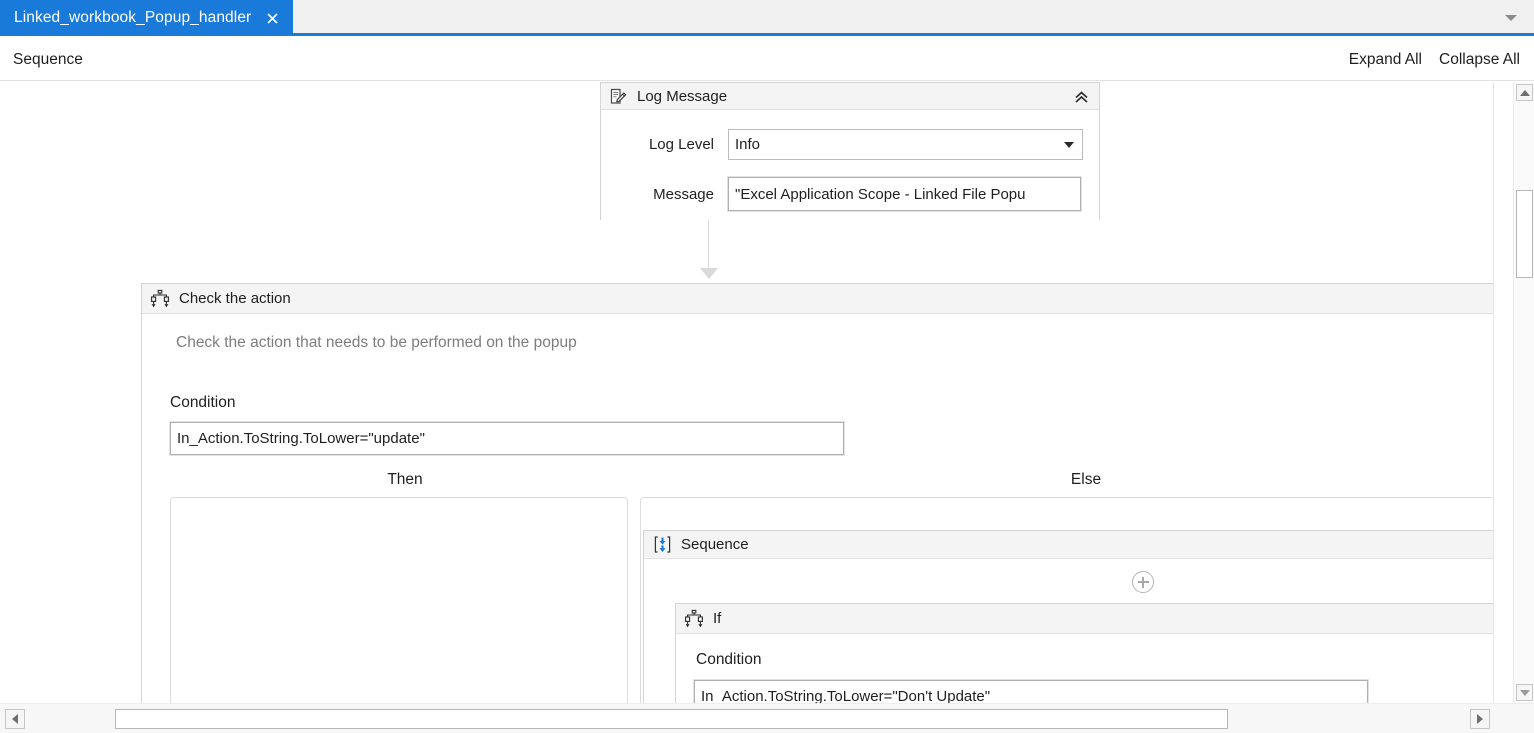 The image size is (1534, 733). Describe the element at coordinates (507, 438) in the screenshot. I see `condition-expression-field: In_Action.ToString.ToLower="update"` at that location.